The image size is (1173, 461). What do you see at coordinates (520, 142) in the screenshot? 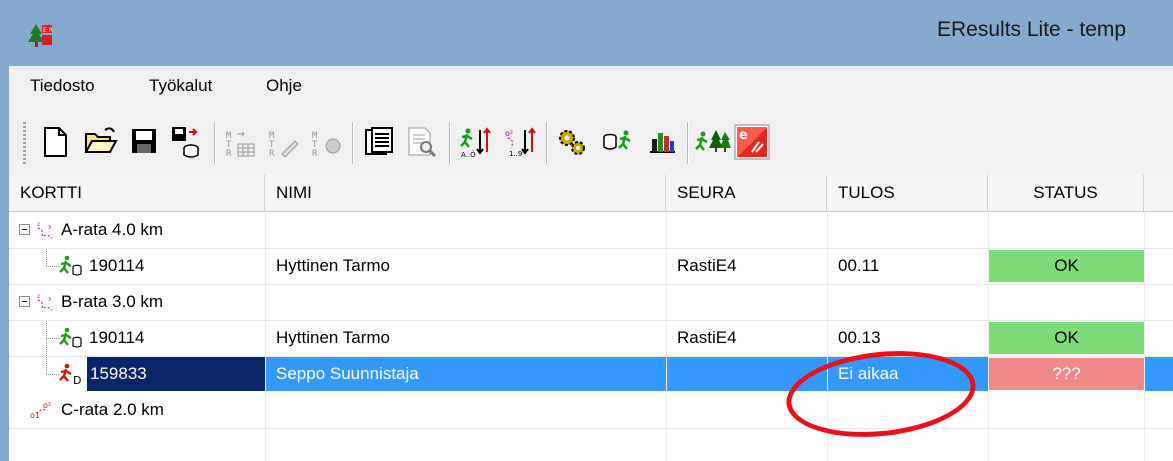
I see `sort-courses-icon: o² 1..9` at bounding box center [520, 142].